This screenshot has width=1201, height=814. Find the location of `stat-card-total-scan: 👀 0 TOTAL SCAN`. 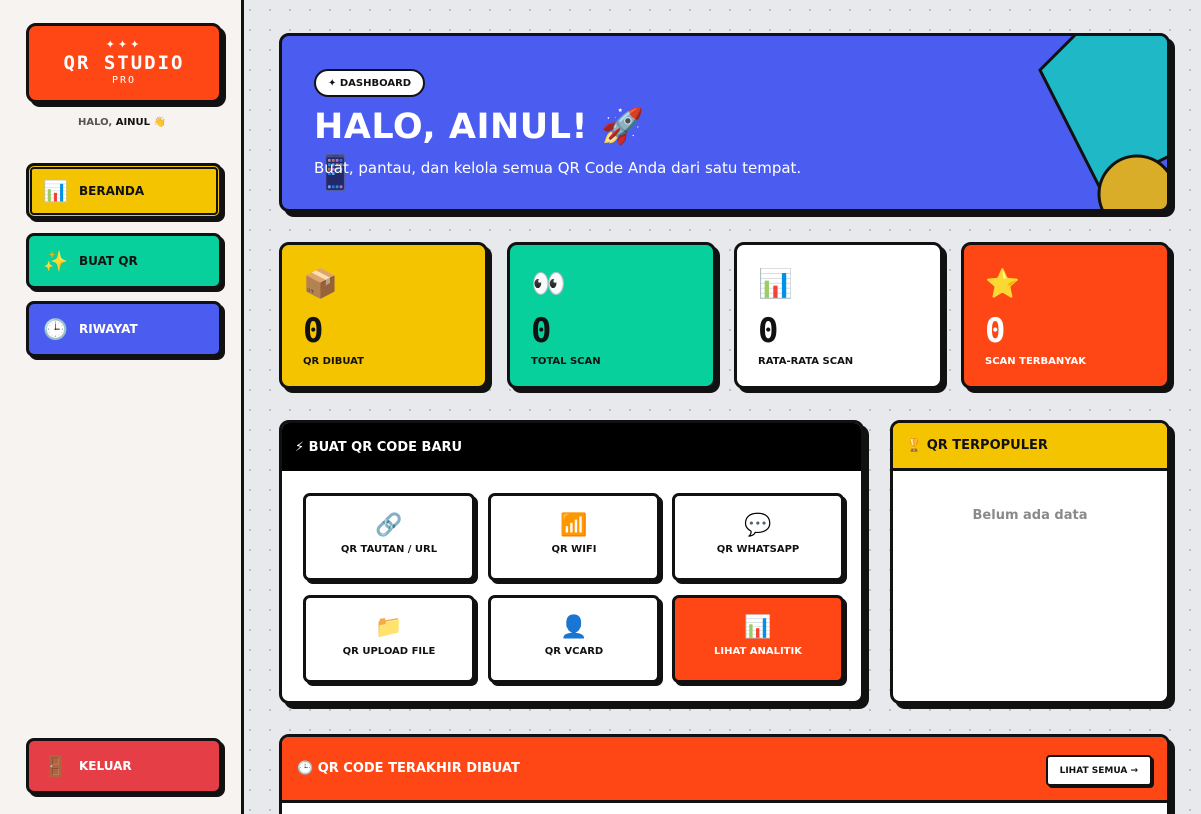

stat-card-total-scan: 👀 0 TOTAL SCAN is located at coordinates (611, 315).